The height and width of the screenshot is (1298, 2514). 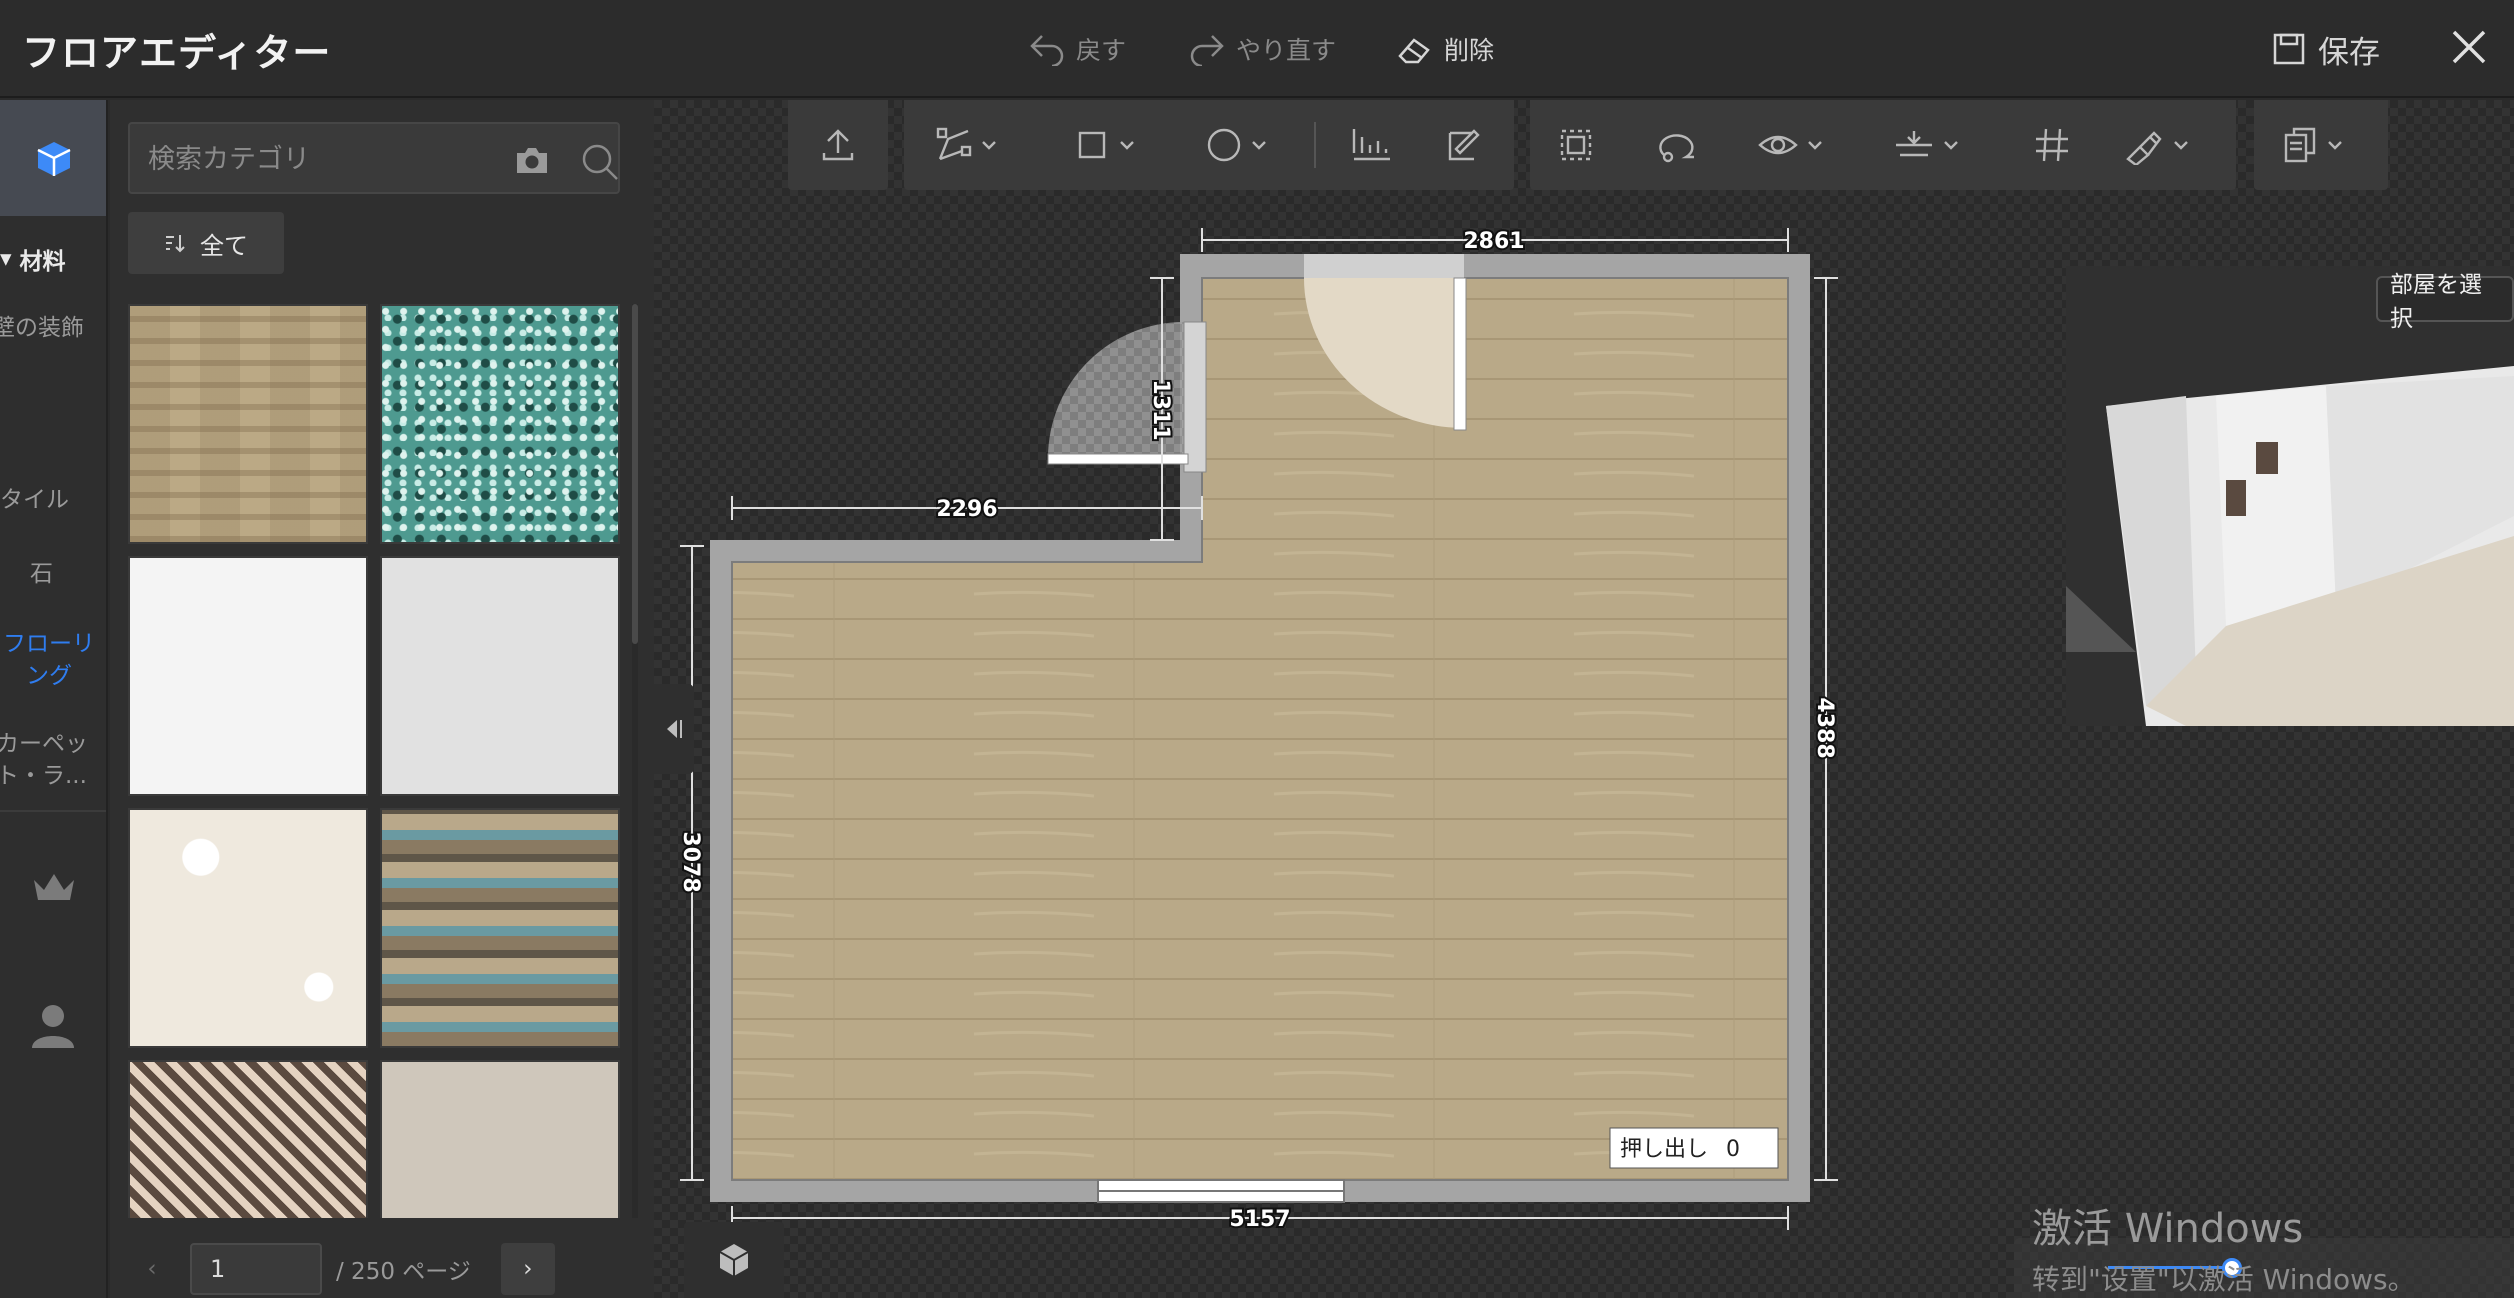 I want to click on page-number-input, so click(x=256, y=1269).